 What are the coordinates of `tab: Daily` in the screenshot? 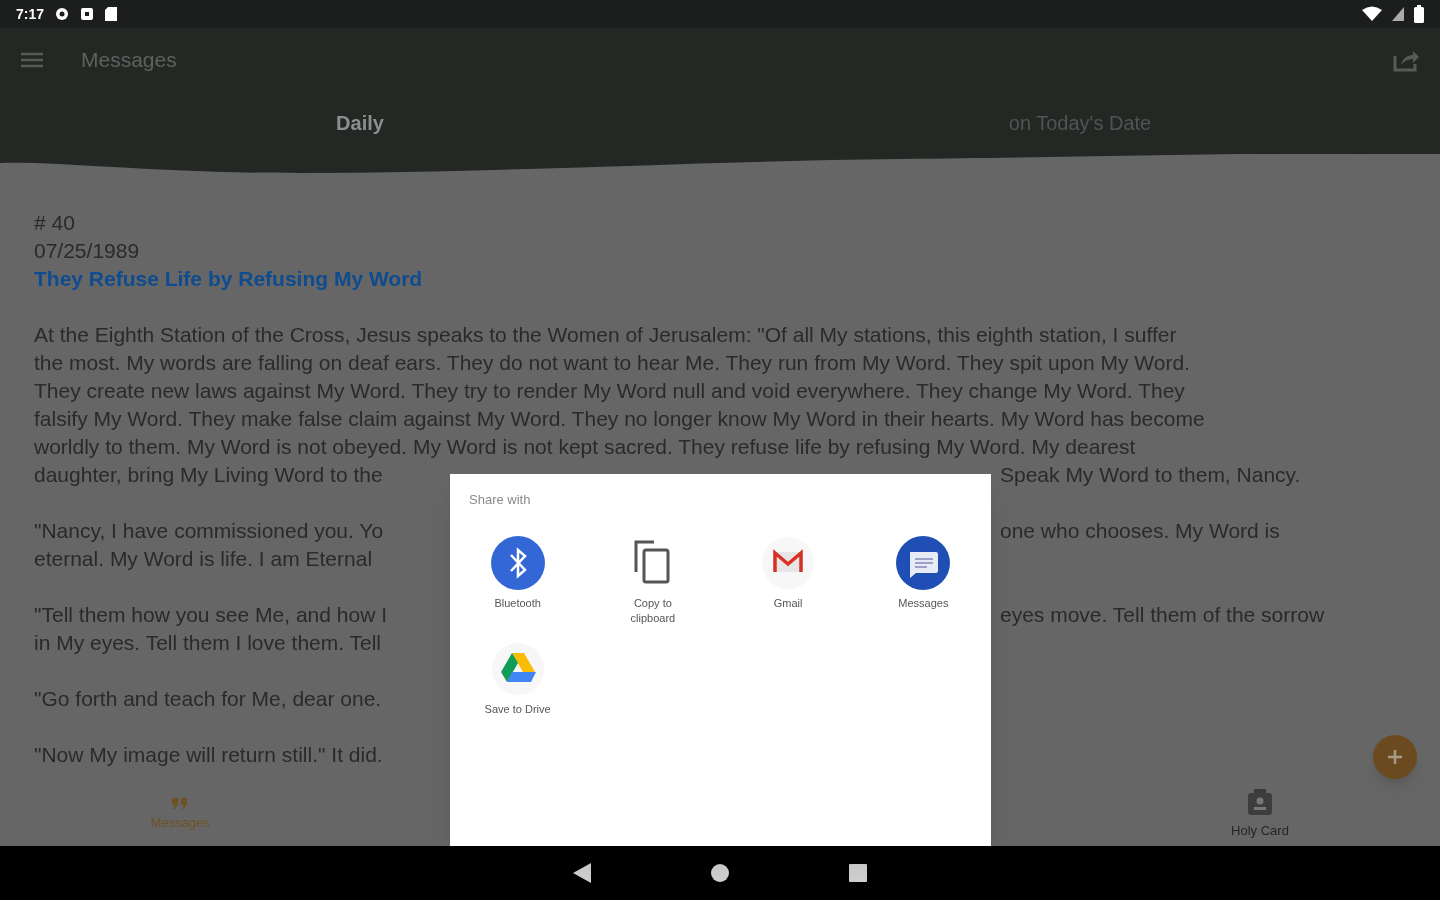 It's located at (360, 123).